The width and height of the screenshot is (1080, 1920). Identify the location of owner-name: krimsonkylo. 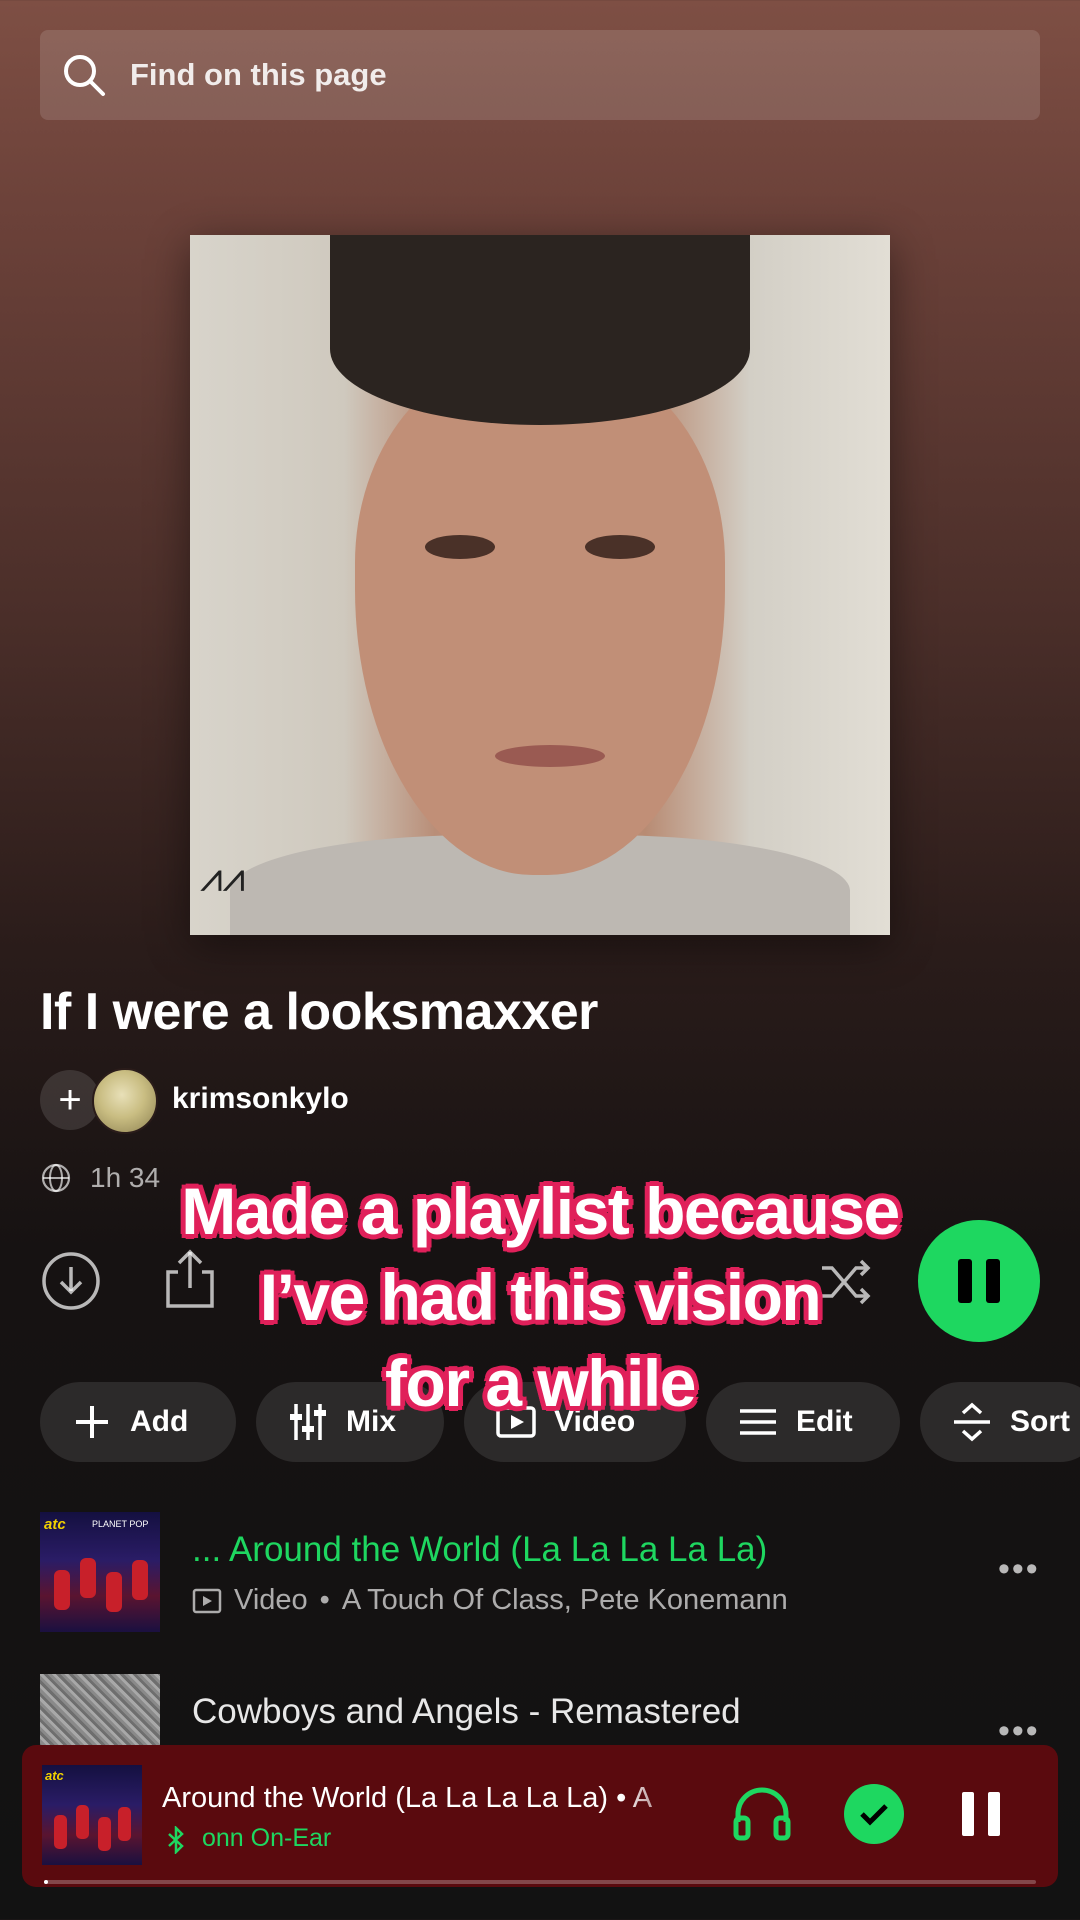
(260, 1099).